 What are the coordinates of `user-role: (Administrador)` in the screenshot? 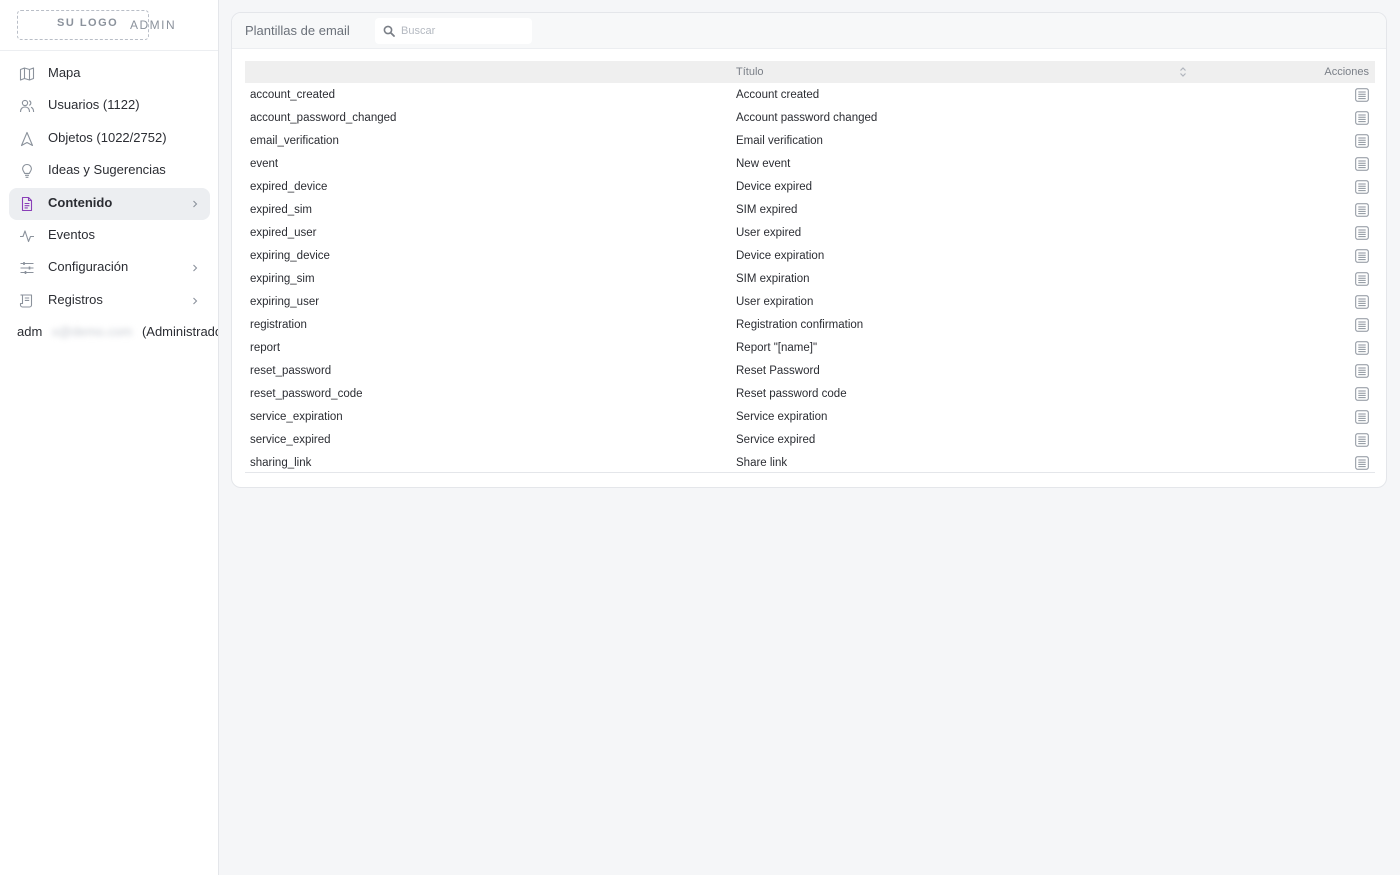 It's located at (179, 331).